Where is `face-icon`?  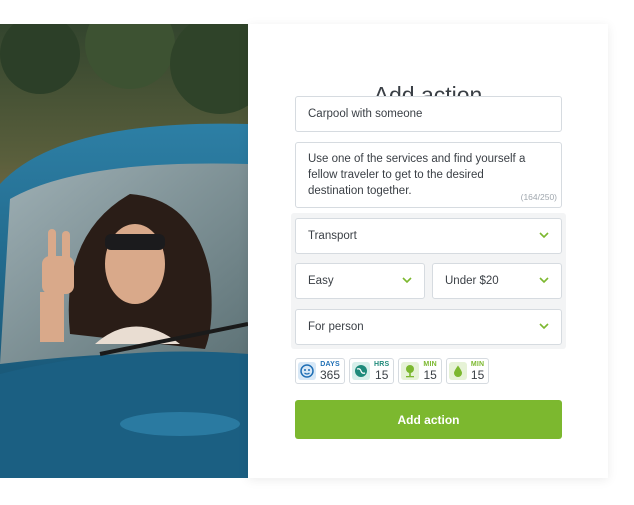
face-icon is located at coordinates (307, 371).